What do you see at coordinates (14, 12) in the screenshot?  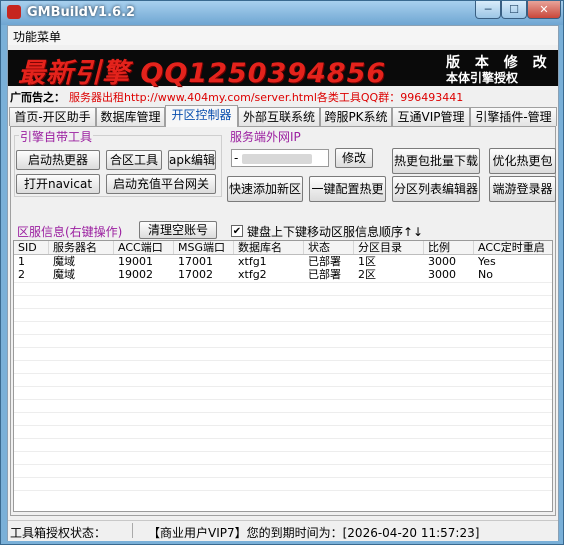 I see `app-logo-icon` at bounding box center [14, 12].